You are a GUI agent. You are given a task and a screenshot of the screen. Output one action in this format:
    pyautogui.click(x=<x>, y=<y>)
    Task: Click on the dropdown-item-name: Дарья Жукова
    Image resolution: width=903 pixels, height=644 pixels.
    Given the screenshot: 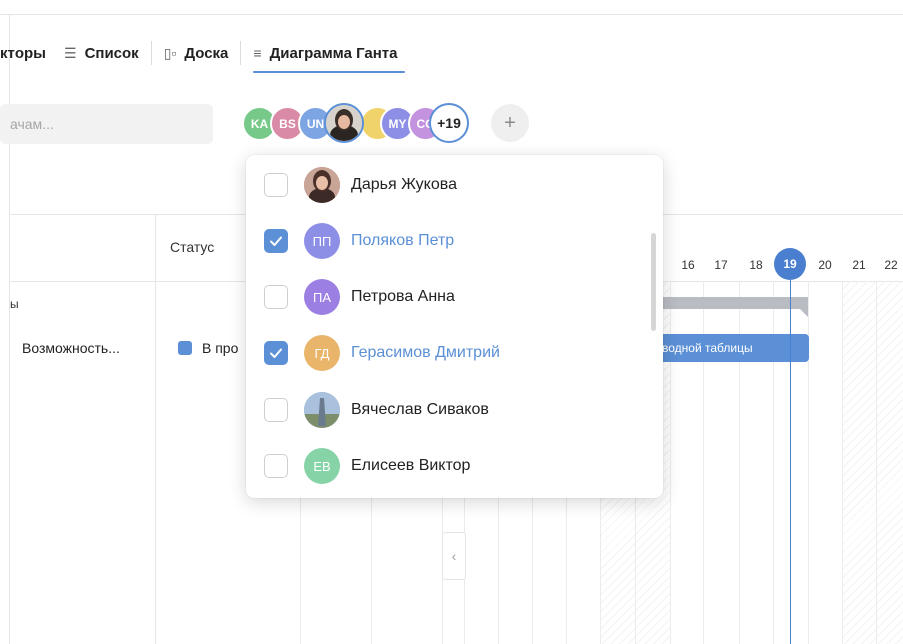 What is the action you would take?
    pyautogui.click(x=404, y=184)
    